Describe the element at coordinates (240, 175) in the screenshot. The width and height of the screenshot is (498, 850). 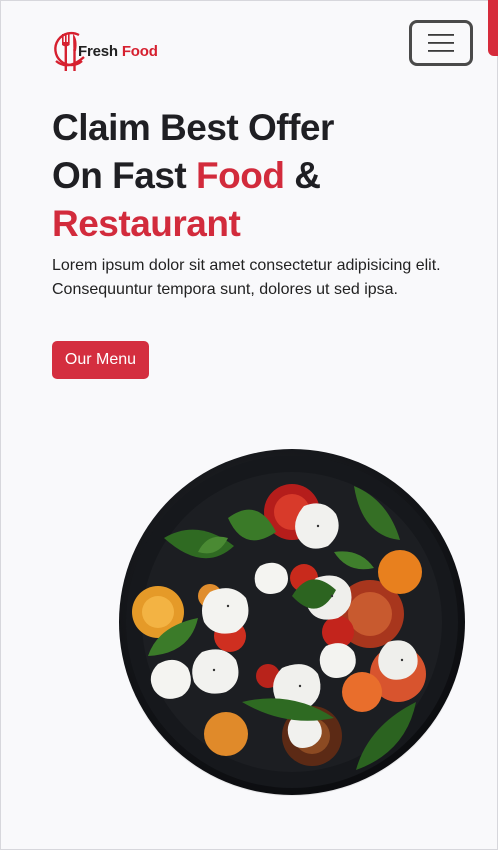
I see `hero-title-accent-food: Food` at that location.